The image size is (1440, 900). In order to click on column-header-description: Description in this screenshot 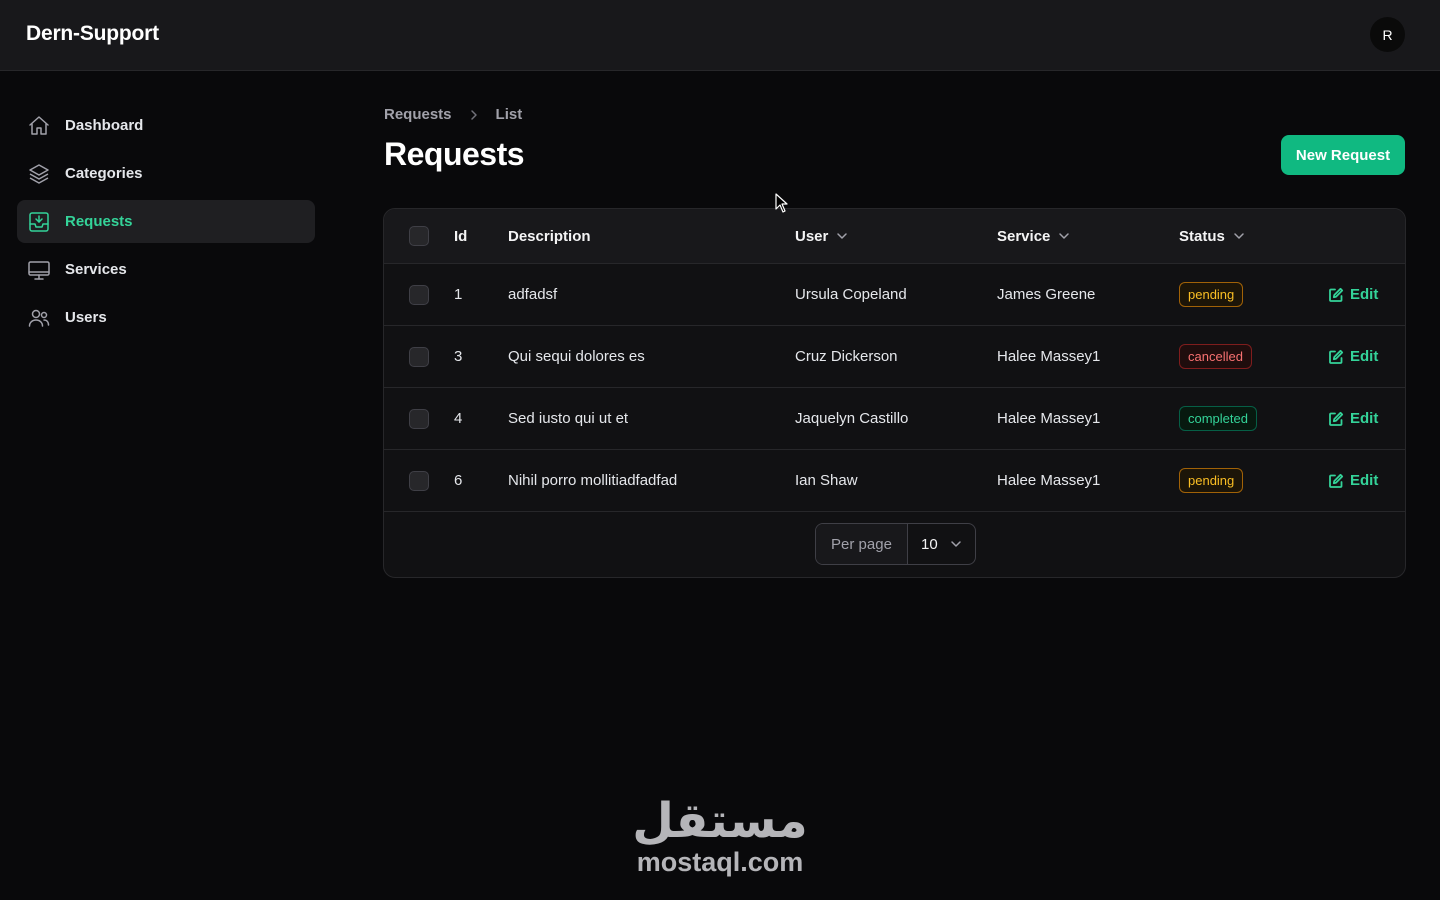, I will do `click(549, 236)`.